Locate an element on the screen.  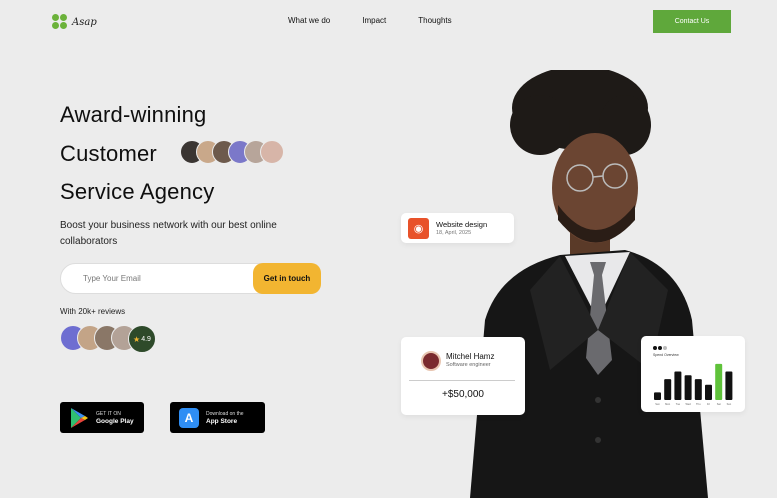
email-form: Get in touch is located at coordinates (190, 278).